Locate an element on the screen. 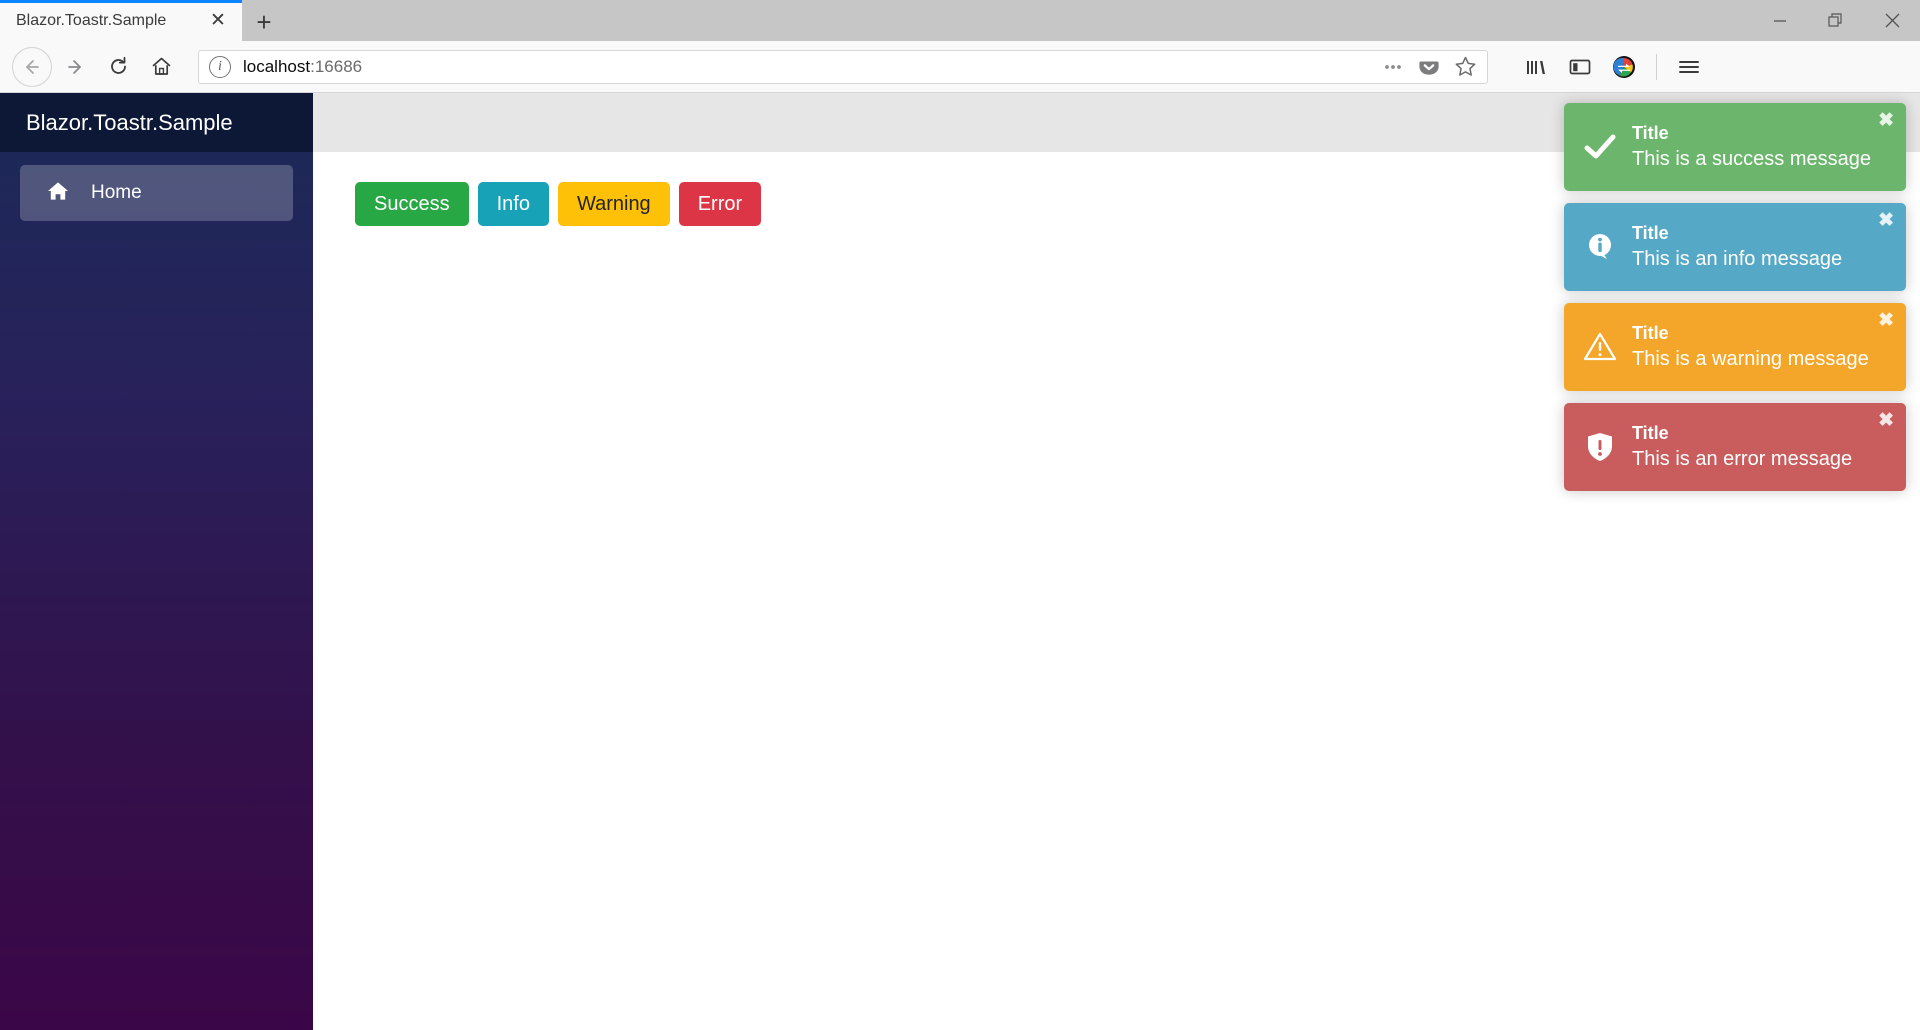  url-text: localhost:16686 is located at coordinates (302, 67).